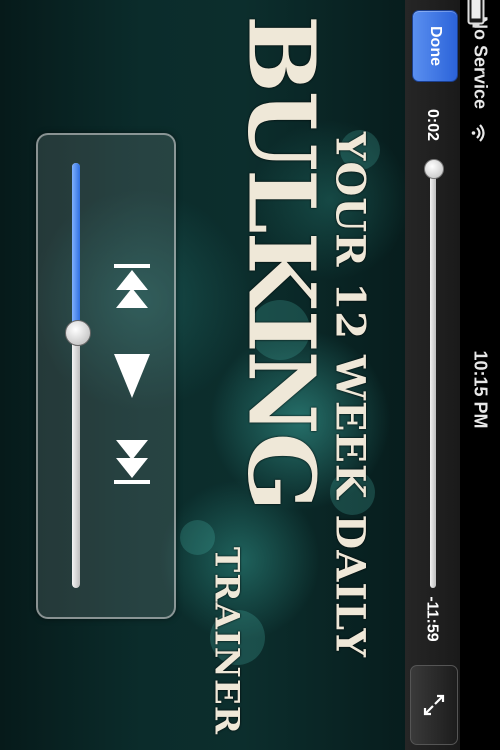  I want to click on volume-thumb, so click(78, 333).